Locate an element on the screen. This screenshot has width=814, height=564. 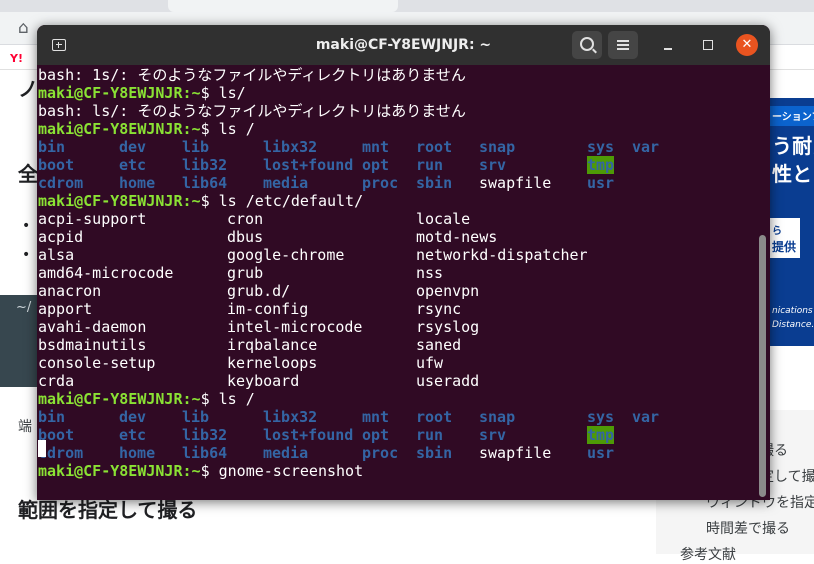
new-tab-button is located at coordinates (59, 45).